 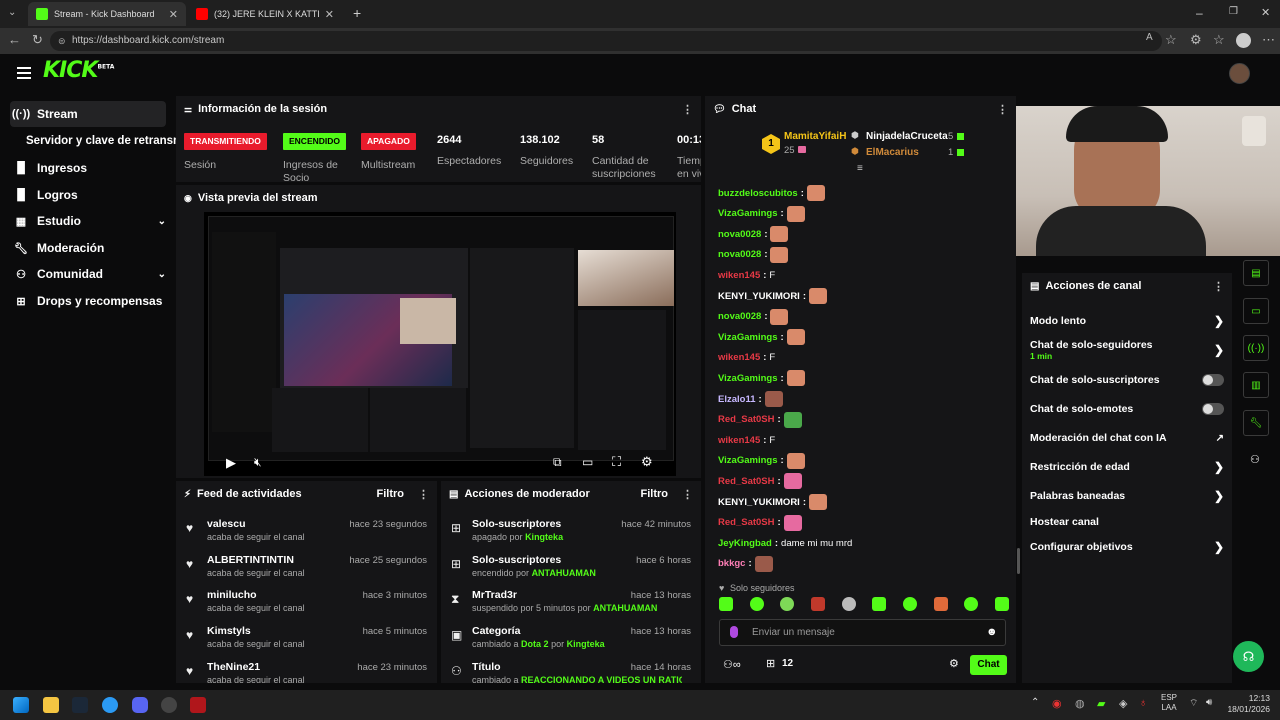 What do you see at coordinates (1035, 702) in the screenshot?
I see `tray-chevron-icon: ⌃` at bounding box center [1035, 702].